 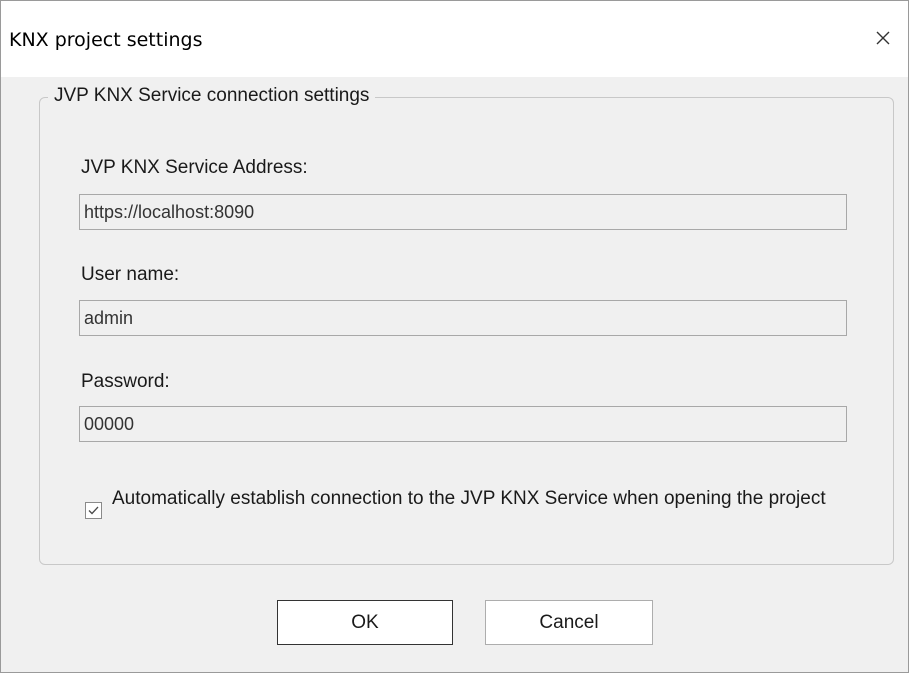 I want to click on ok-button-label: OK, so click(x=365, y=622).